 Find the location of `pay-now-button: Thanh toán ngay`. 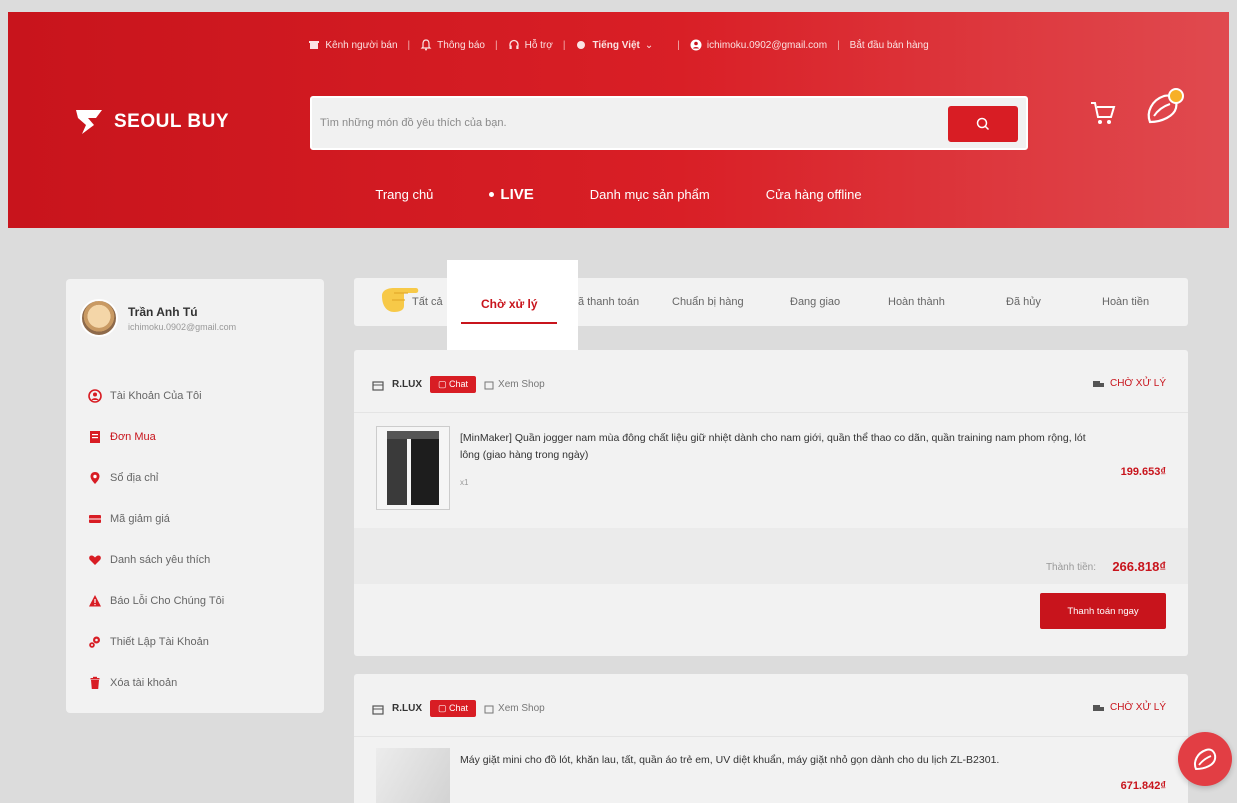

pay-now-button: Thanh toán ngay is located at coordinates (1103, 611).